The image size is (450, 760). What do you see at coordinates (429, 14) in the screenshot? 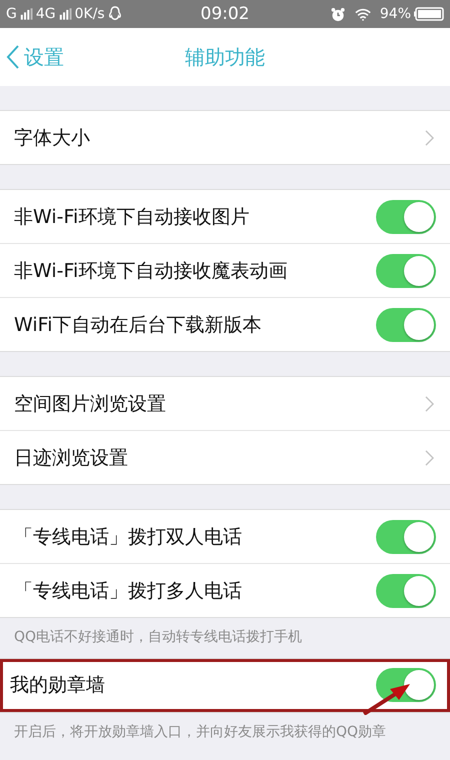
I see `battery-icon` at bounding box center [429, 14].